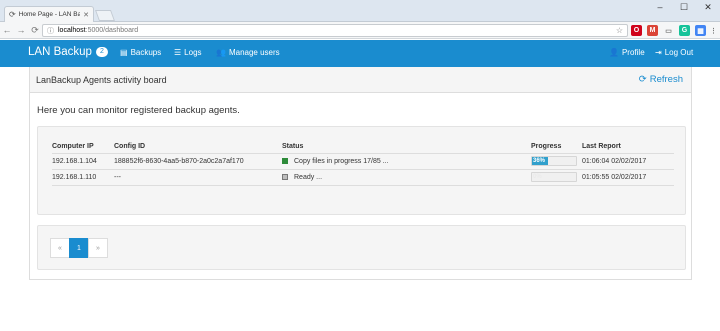 The height and width of the screenshot is (331, 720). What do you see at coordinates (124, 52) in the screenshot?
I see `hdd-icon: ▤` at bounding box center [124, 52].